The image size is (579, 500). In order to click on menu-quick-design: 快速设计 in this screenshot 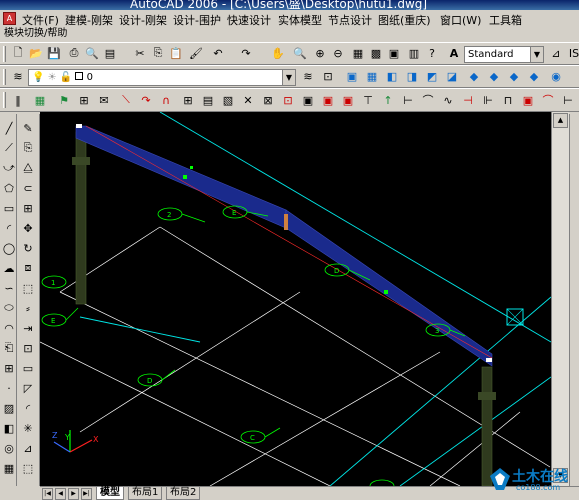, I will do `click(249, 19)`.